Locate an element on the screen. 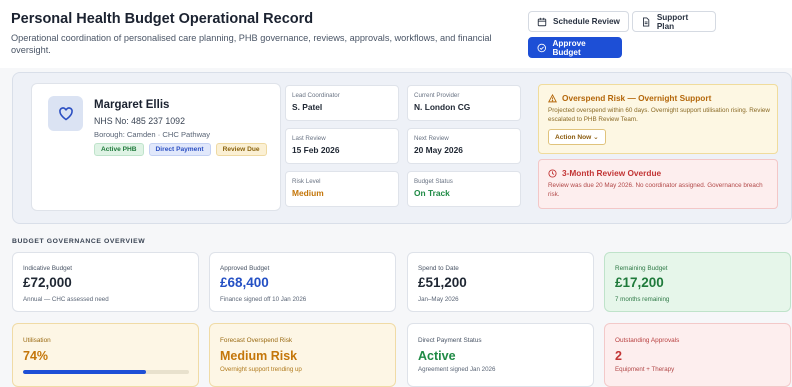 This screenshot has height=387, width=792. risk-level-field: Risk Level Medium is located at coordinates (342, 189).